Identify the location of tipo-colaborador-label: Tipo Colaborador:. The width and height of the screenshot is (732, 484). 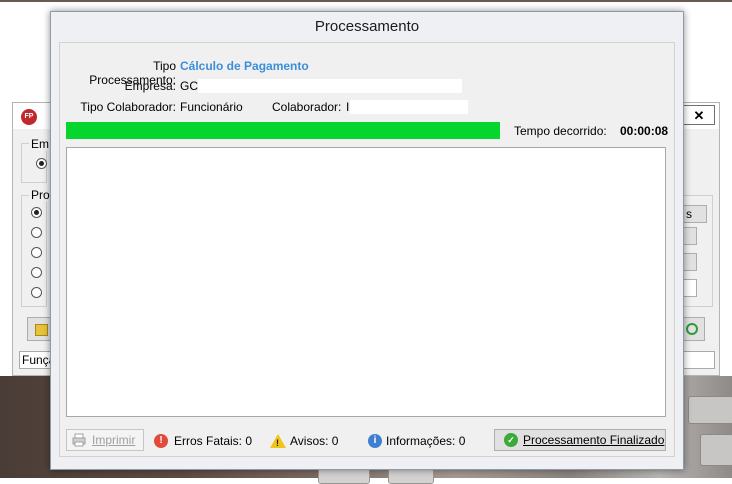
(128, 107).